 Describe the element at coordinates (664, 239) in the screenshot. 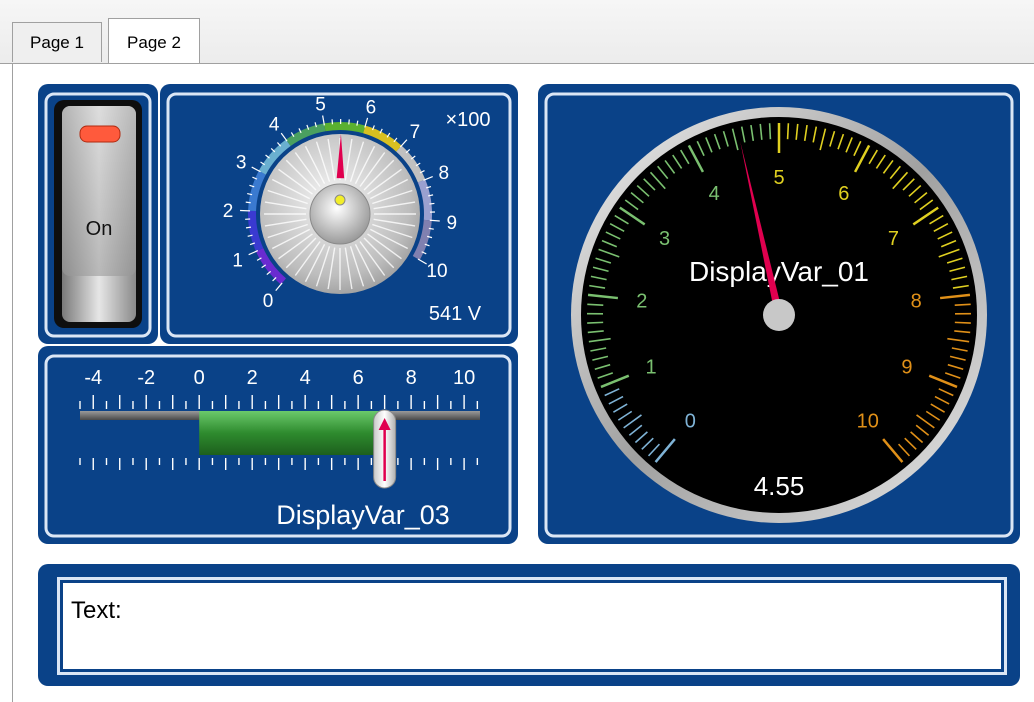

I see `gauge-scale-label: 3` at that location.